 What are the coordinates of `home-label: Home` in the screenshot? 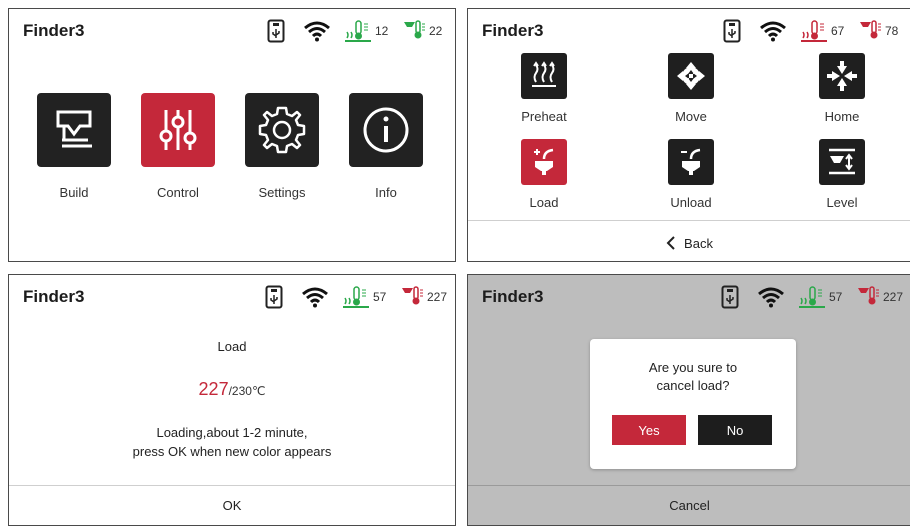 It's located at (842, 116).